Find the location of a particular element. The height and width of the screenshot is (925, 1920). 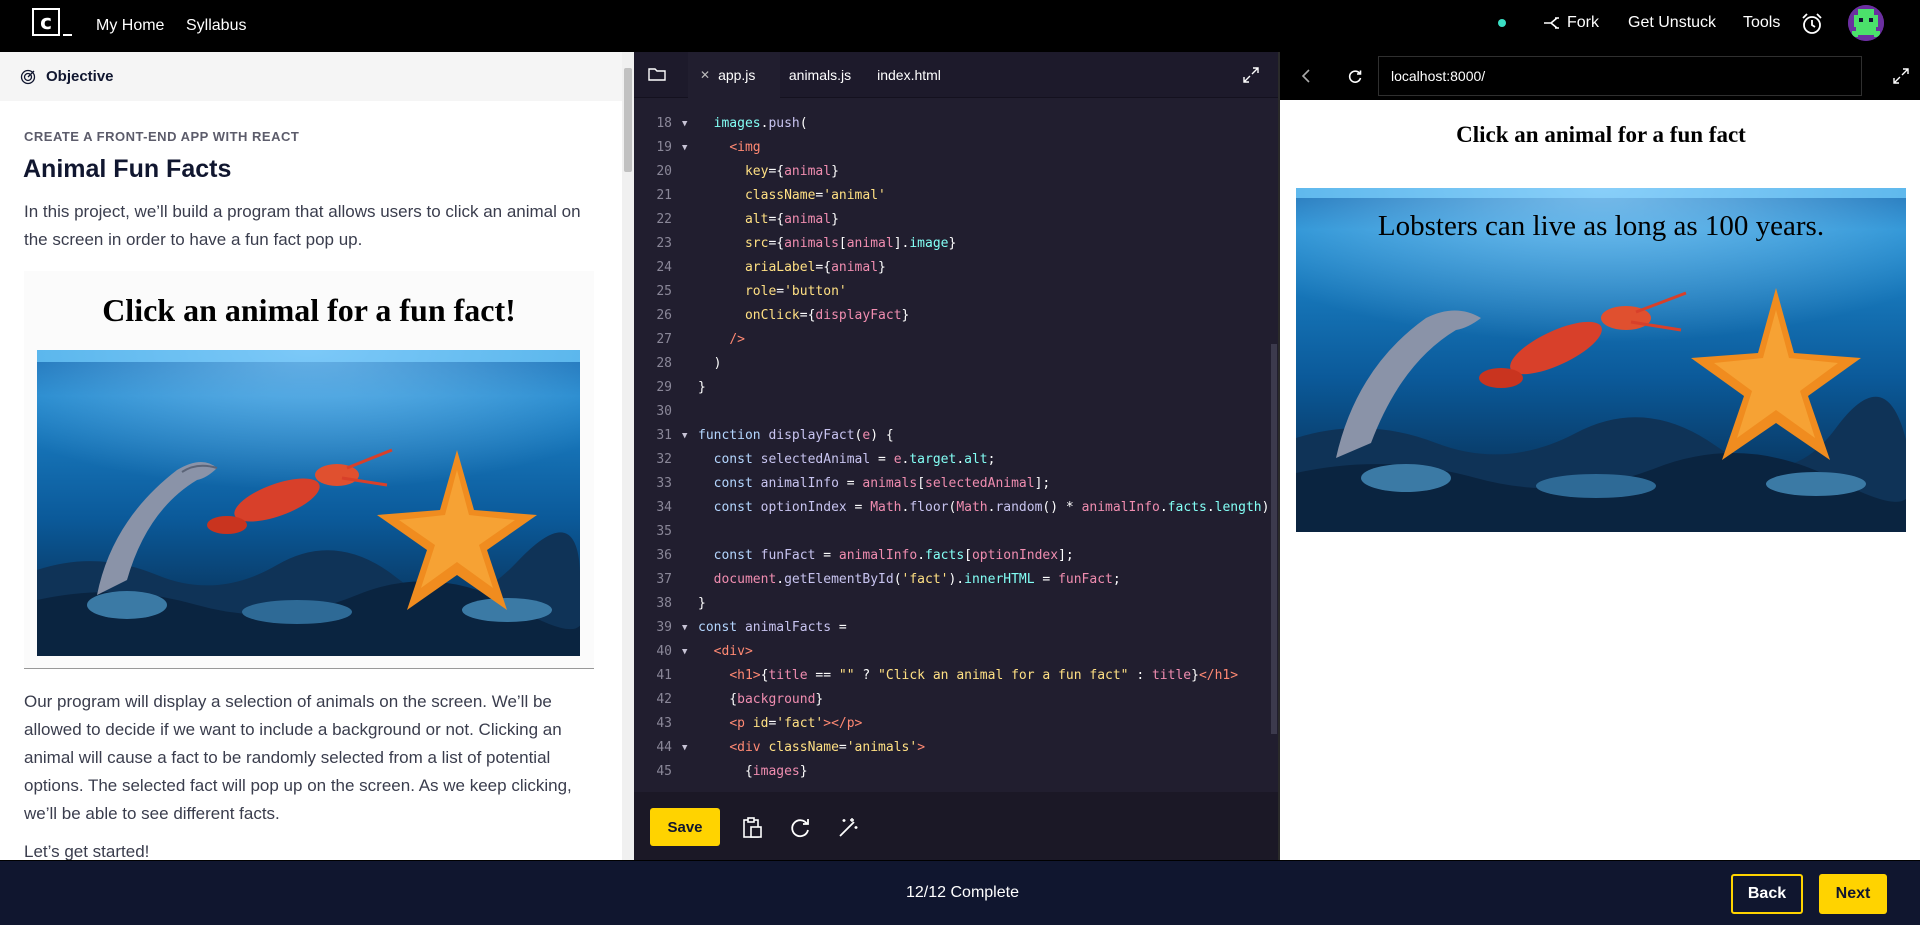

code-line: 20 key={animal} is located at coordinates (747, 171).